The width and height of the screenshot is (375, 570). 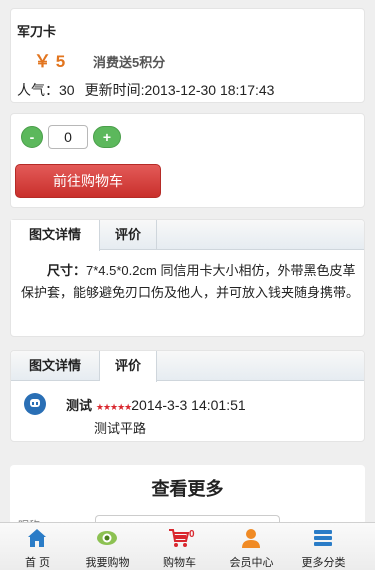 What do you see at coordinates (129, 62) in the screenshot?
I see `product-points: 消费送5积分` at bounding box center [129, 62].